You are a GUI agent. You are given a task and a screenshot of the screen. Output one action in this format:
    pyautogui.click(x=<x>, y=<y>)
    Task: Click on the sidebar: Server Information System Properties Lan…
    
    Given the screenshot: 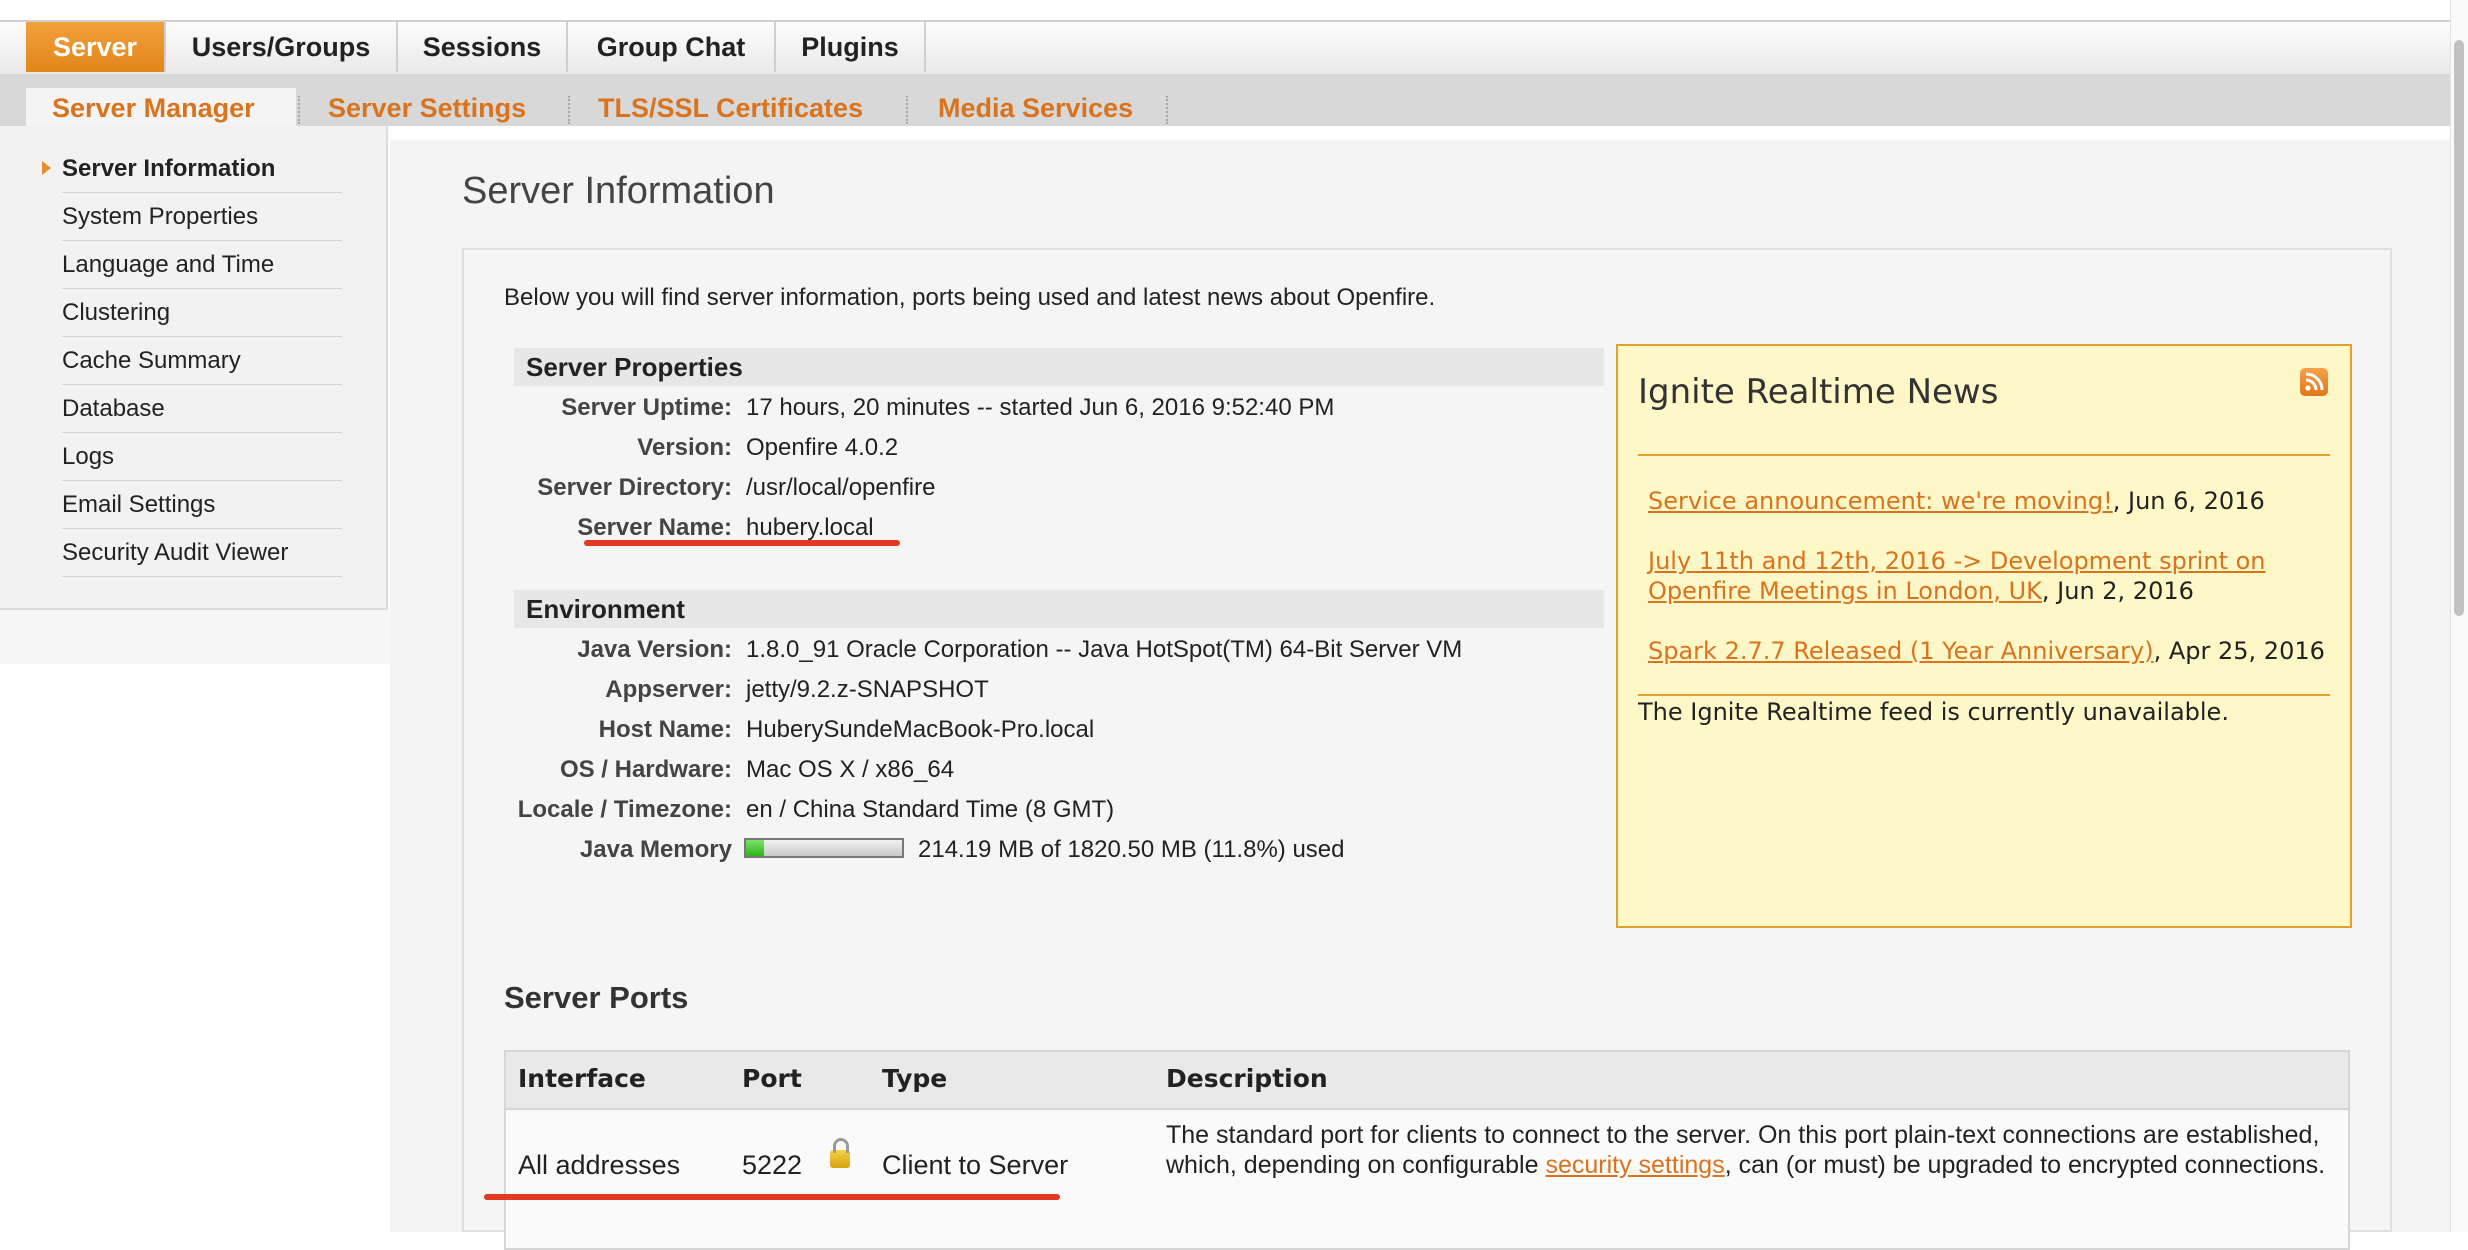 What is the action you would take?
    pyautogui.click(x=194, y=368)
    